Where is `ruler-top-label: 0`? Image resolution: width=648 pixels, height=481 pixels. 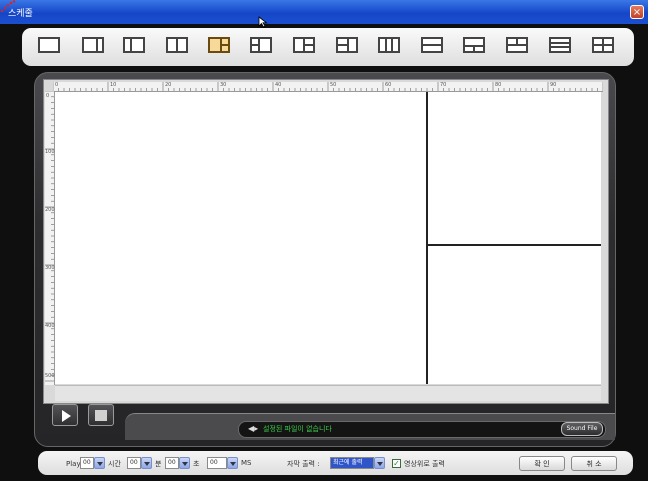 ruler-top-label: 0 is located at coordinates (57, 85).